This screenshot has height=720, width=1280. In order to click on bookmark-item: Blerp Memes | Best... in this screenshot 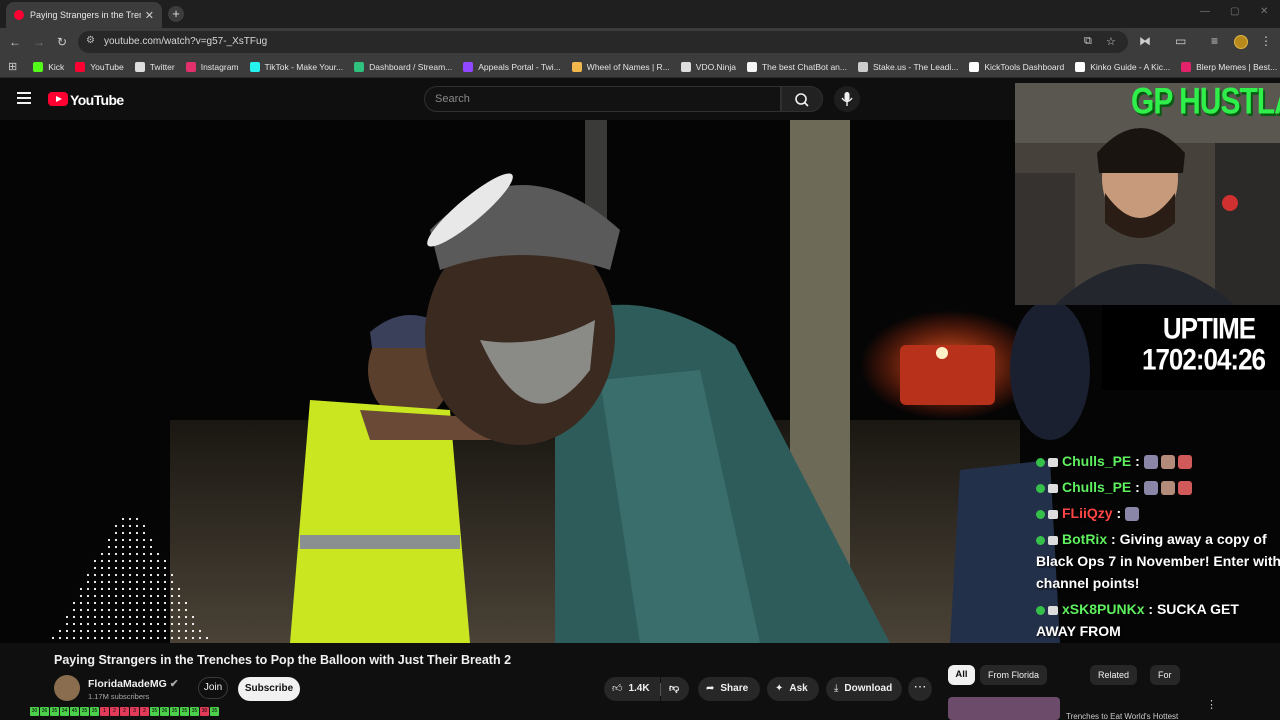, I will do `click(1229, 66)`.